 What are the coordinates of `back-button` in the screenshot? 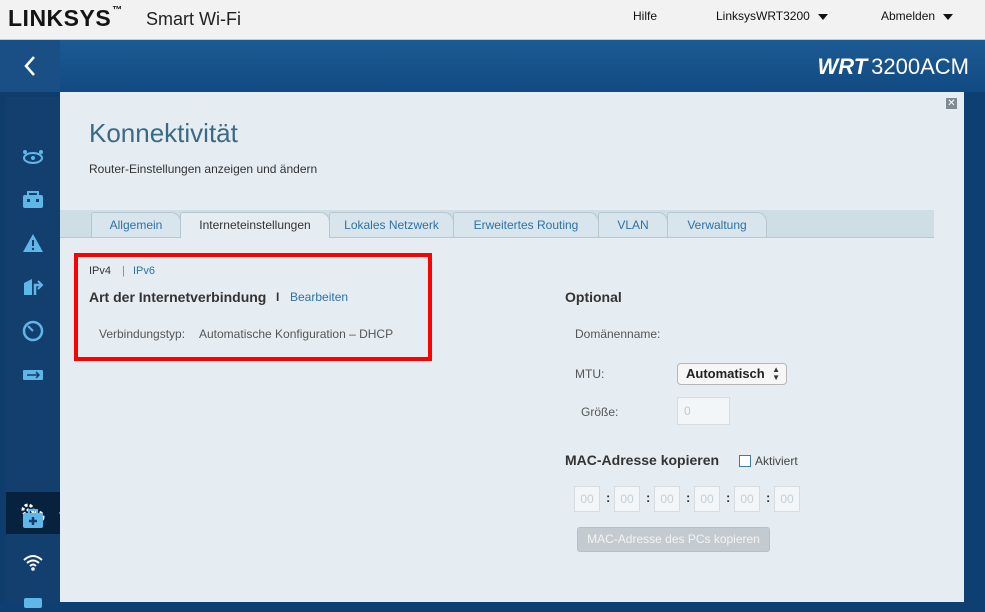 It's located at (30, 66).